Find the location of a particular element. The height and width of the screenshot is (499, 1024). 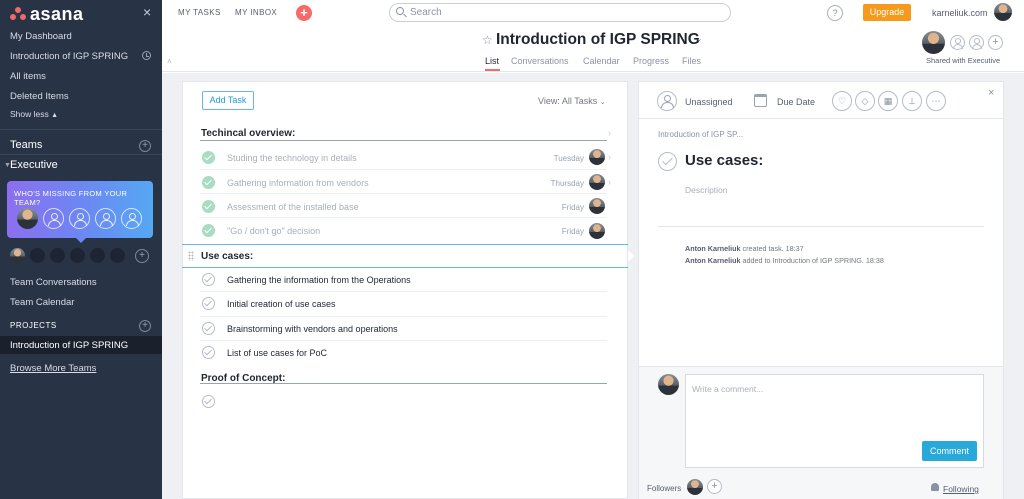

section-header: Use cases: is located at coordinates (227, 256).